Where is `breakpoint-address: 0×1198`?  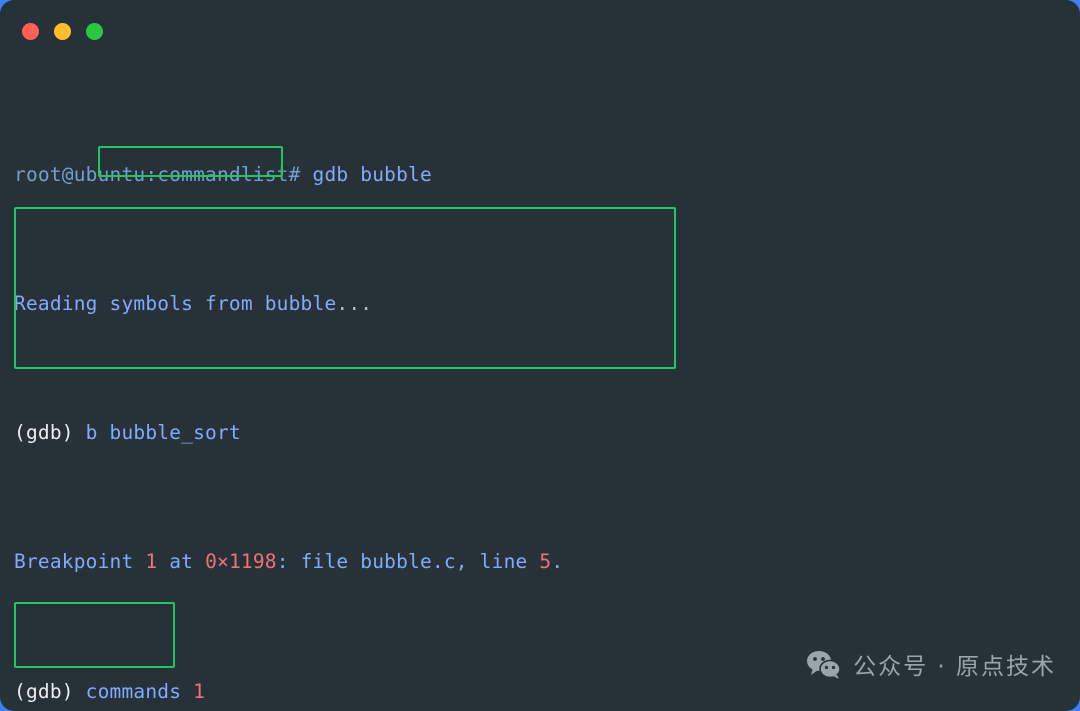 breakpoint-address: 0×1198 is located at coordinates (241, 562).